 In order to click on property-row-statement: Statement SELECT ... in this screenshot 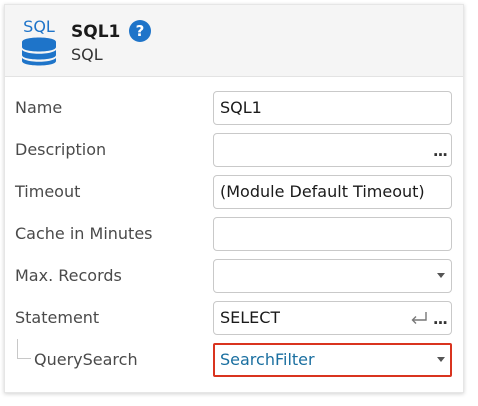, I will do `click(234, 318)`.